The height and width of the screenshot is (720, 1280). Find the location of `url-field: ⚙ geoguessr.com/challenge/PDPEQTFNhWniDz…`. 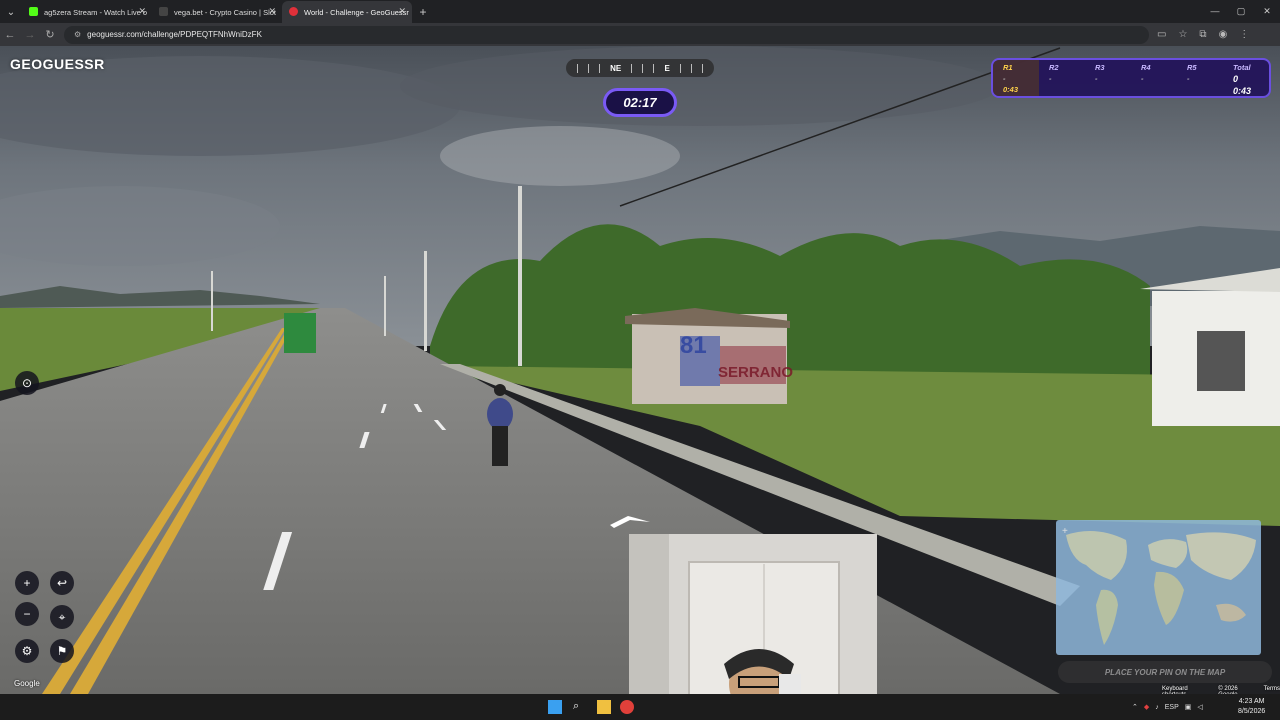

url-field: ⚙ geoguessr.com/challenge/PDPEQTFNhWniDz… is located at coordinates (606, 34).